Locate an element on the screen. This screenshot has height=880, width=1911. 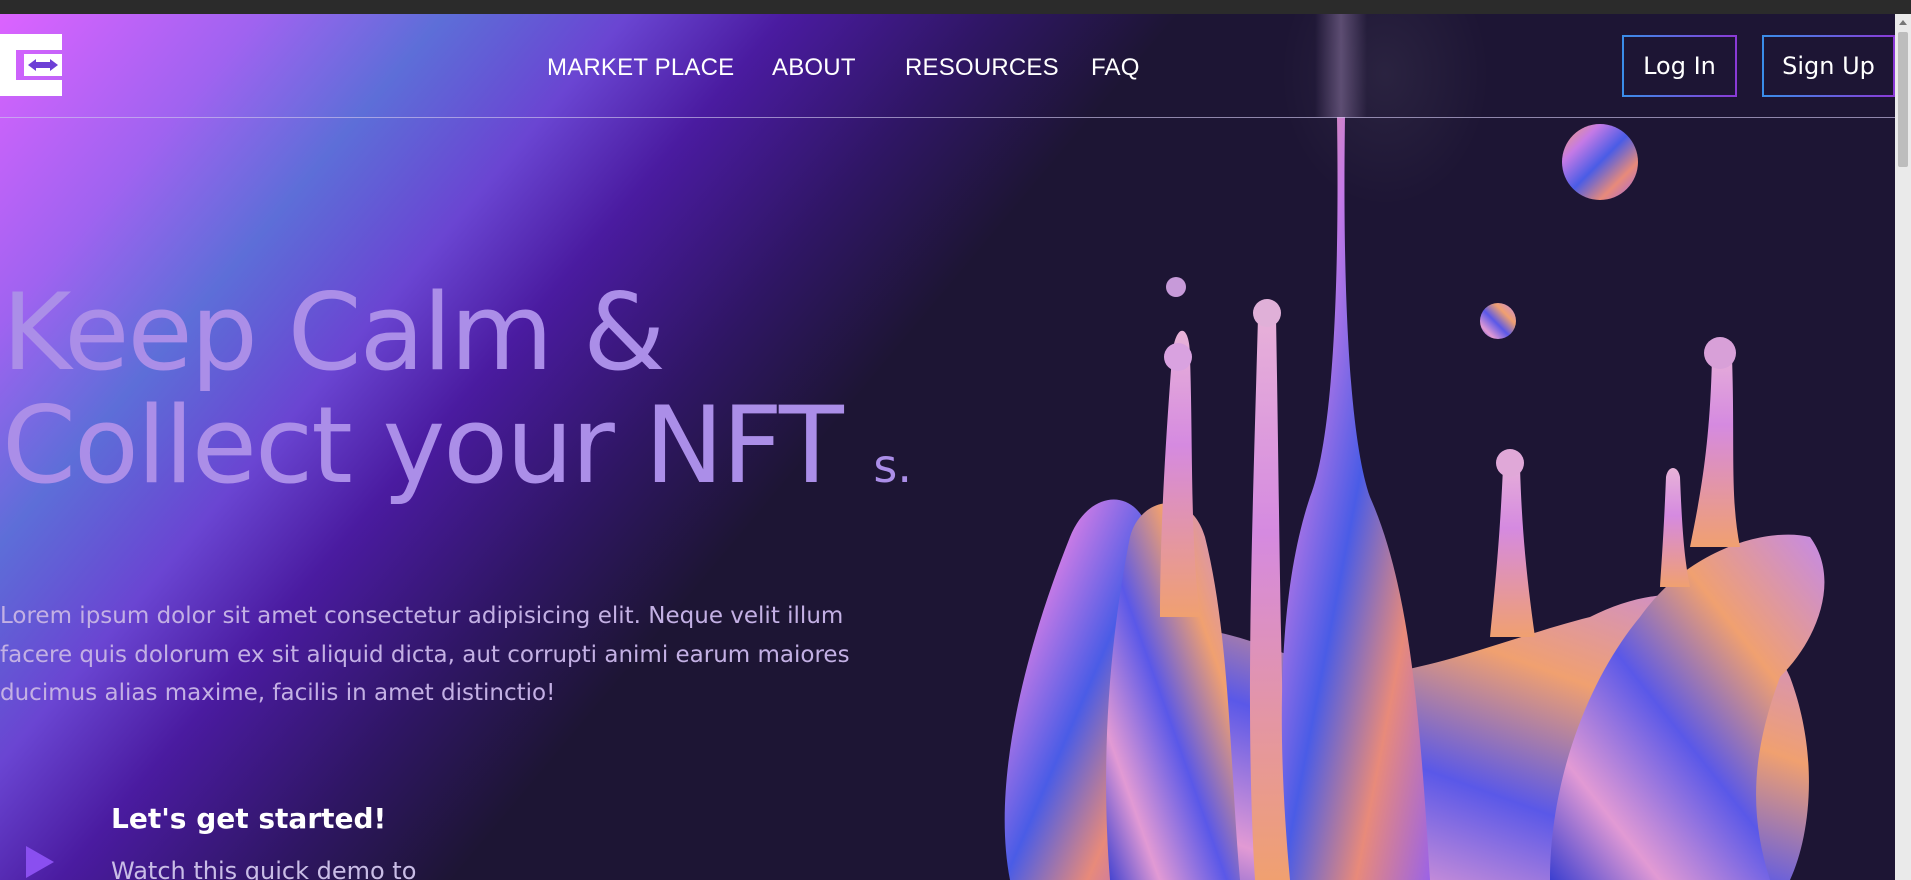
vertical-scrollbar is located at coordinates (1903, 447).